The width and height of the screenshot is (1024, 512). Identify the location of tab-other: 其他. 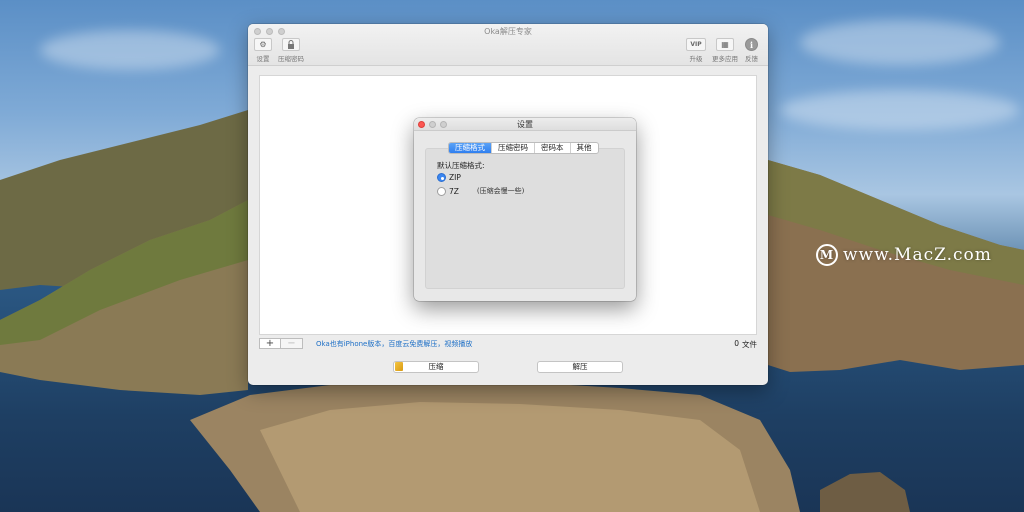
(584, 148).